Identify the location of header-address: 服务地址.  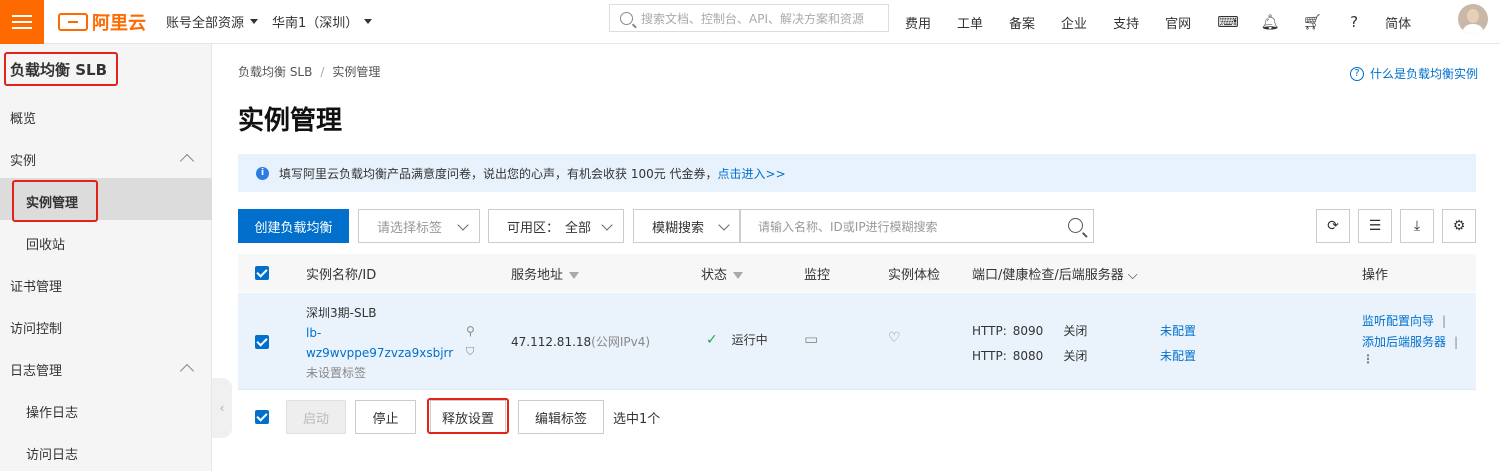
(545, 273).